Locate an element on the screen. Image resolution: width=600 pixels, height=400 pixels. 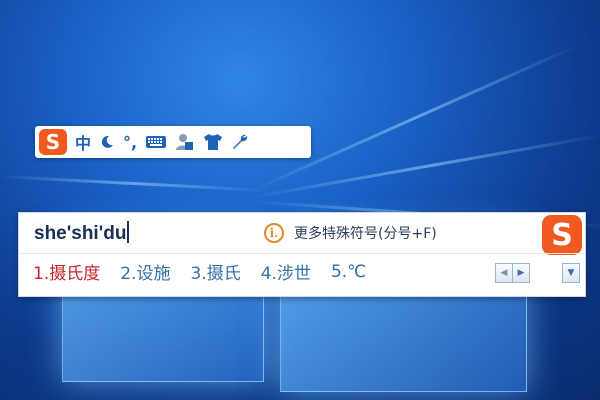
chinese-mode-toggle: 中 is located at coordinates (83, 142).